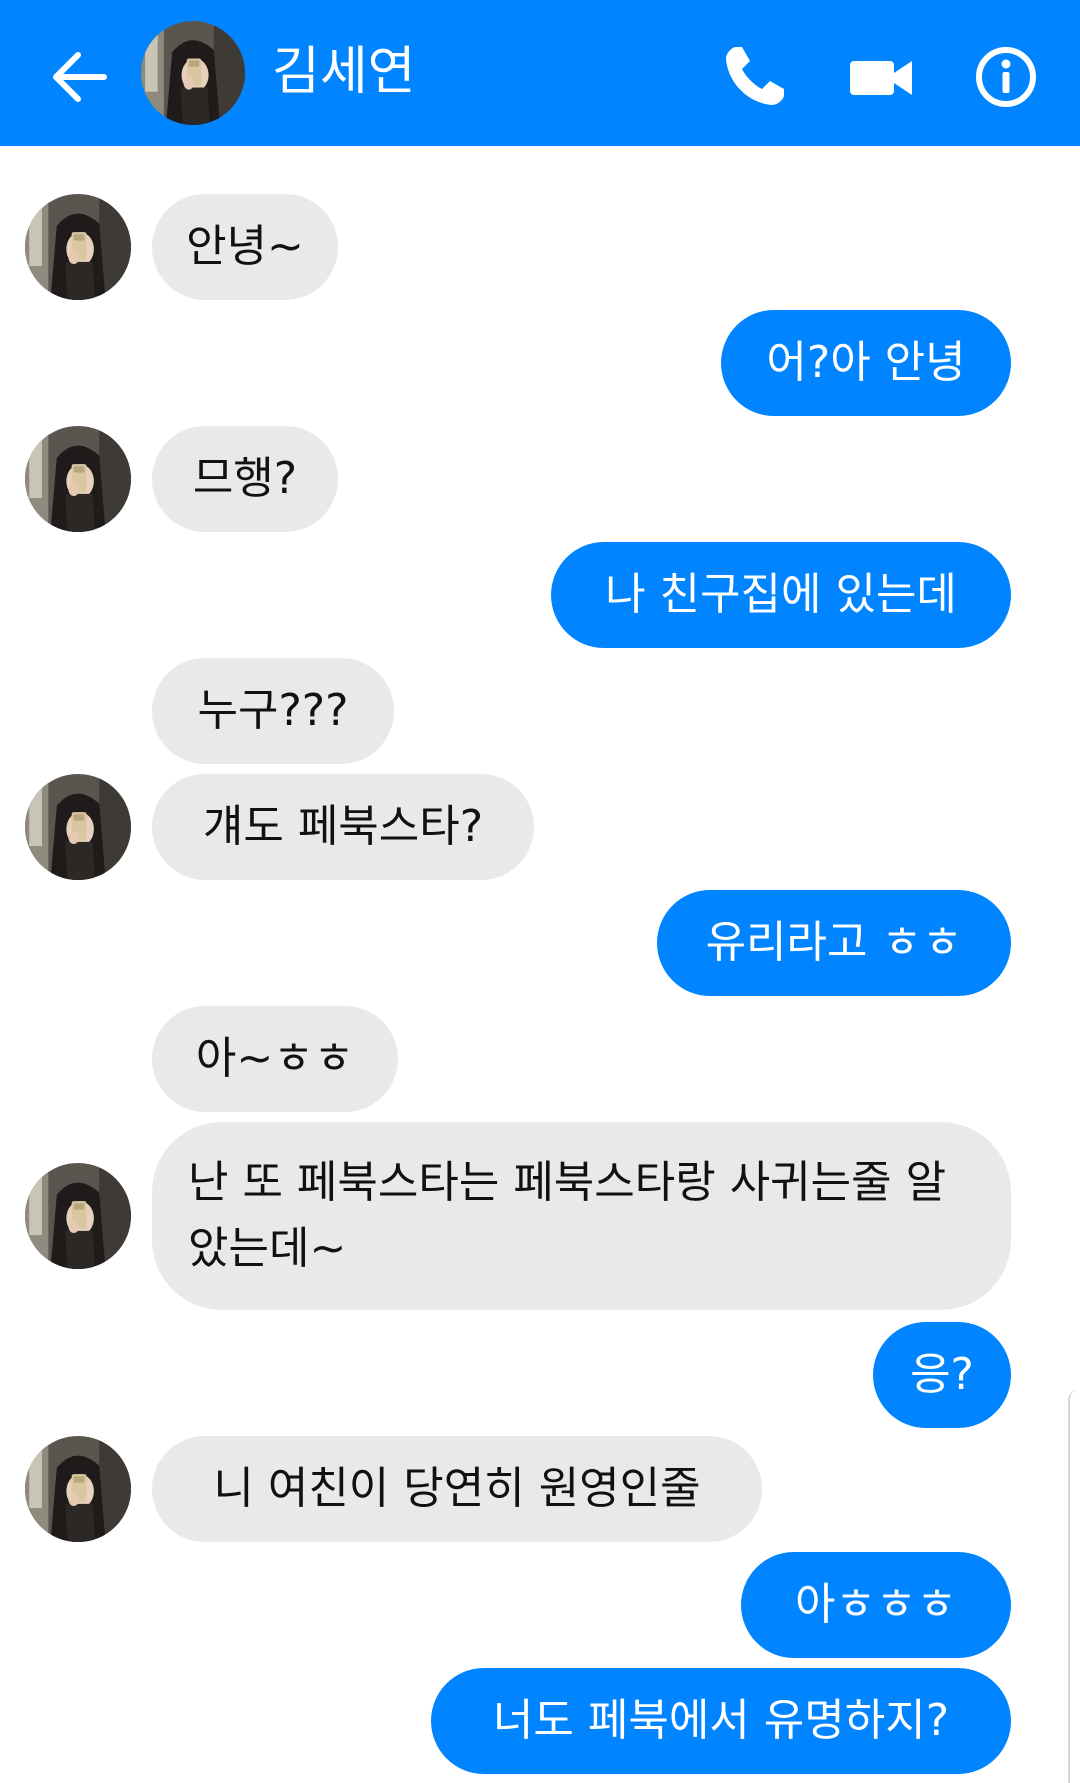 Image resolution: width=1080 pixels, height=1783 pixels. I want to click on incoming-message: 니 여친이 당연히 원영인줄, so click(457, 1489).